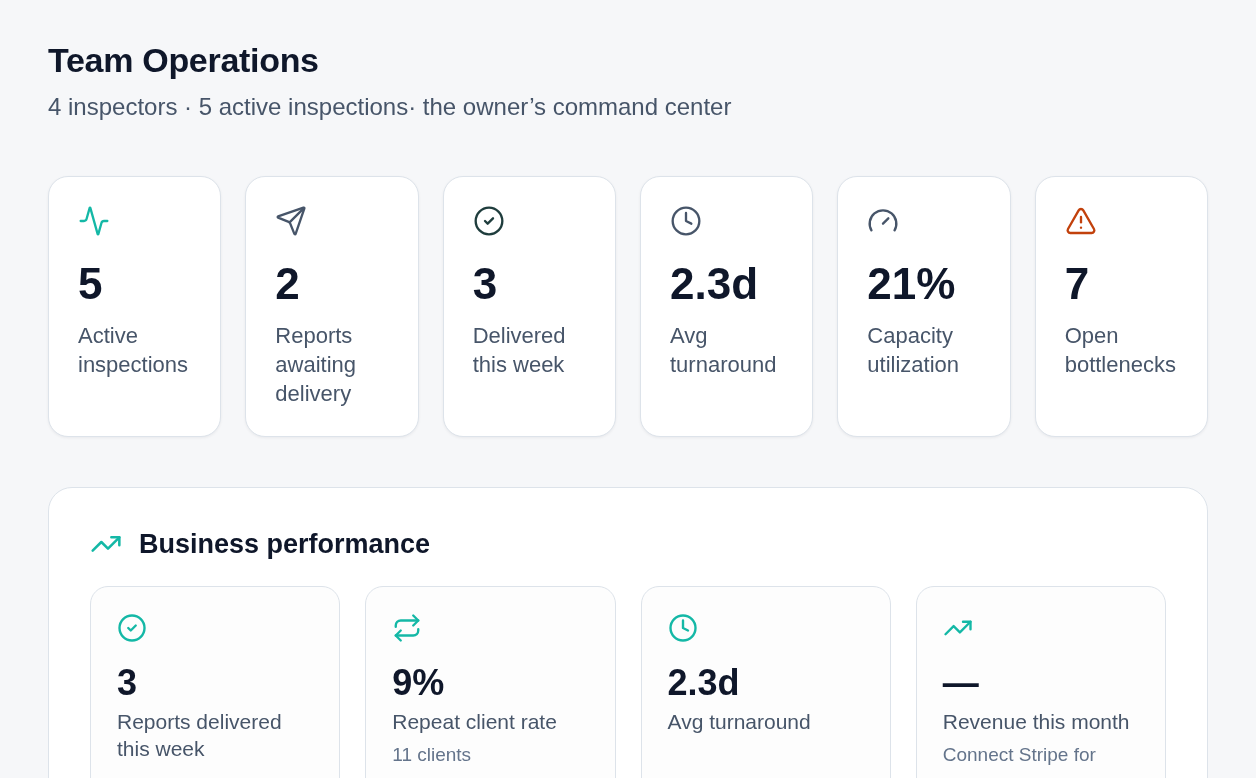  Describe the element at coordinates (519, 350) in the screenshot. I see `kpi-label: Delivered this week` at that location.